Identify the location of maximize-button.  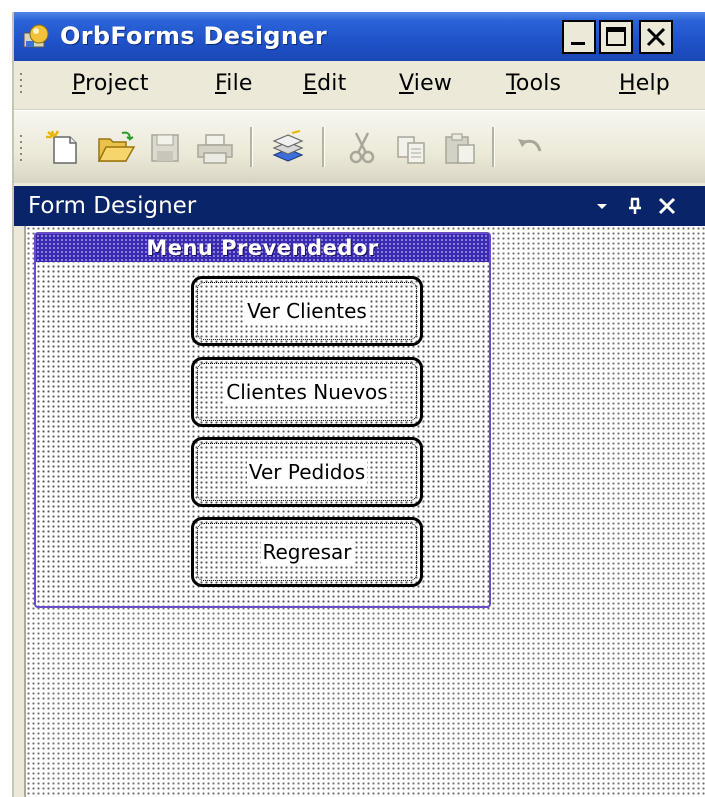
(616, 37).